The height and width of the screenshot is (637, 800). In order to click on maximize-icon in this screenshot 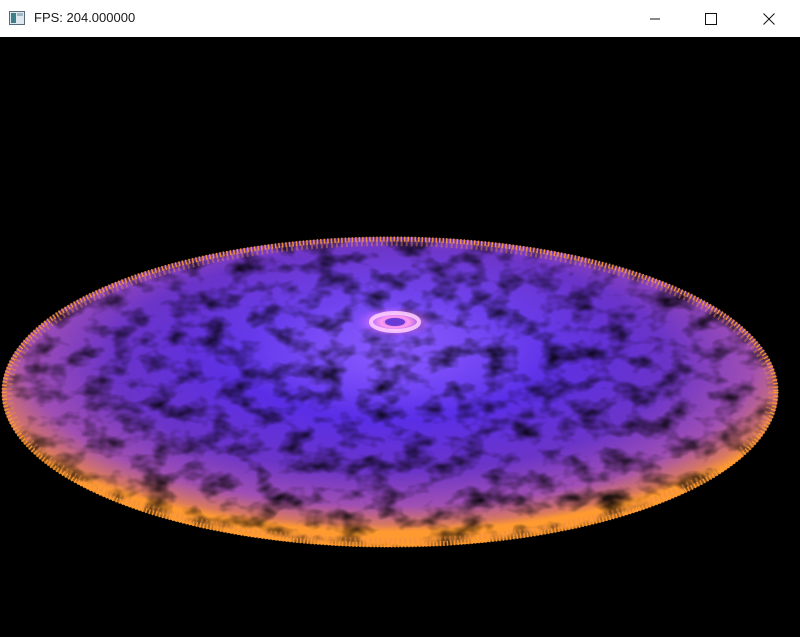, I will do `click(711, 18)`.